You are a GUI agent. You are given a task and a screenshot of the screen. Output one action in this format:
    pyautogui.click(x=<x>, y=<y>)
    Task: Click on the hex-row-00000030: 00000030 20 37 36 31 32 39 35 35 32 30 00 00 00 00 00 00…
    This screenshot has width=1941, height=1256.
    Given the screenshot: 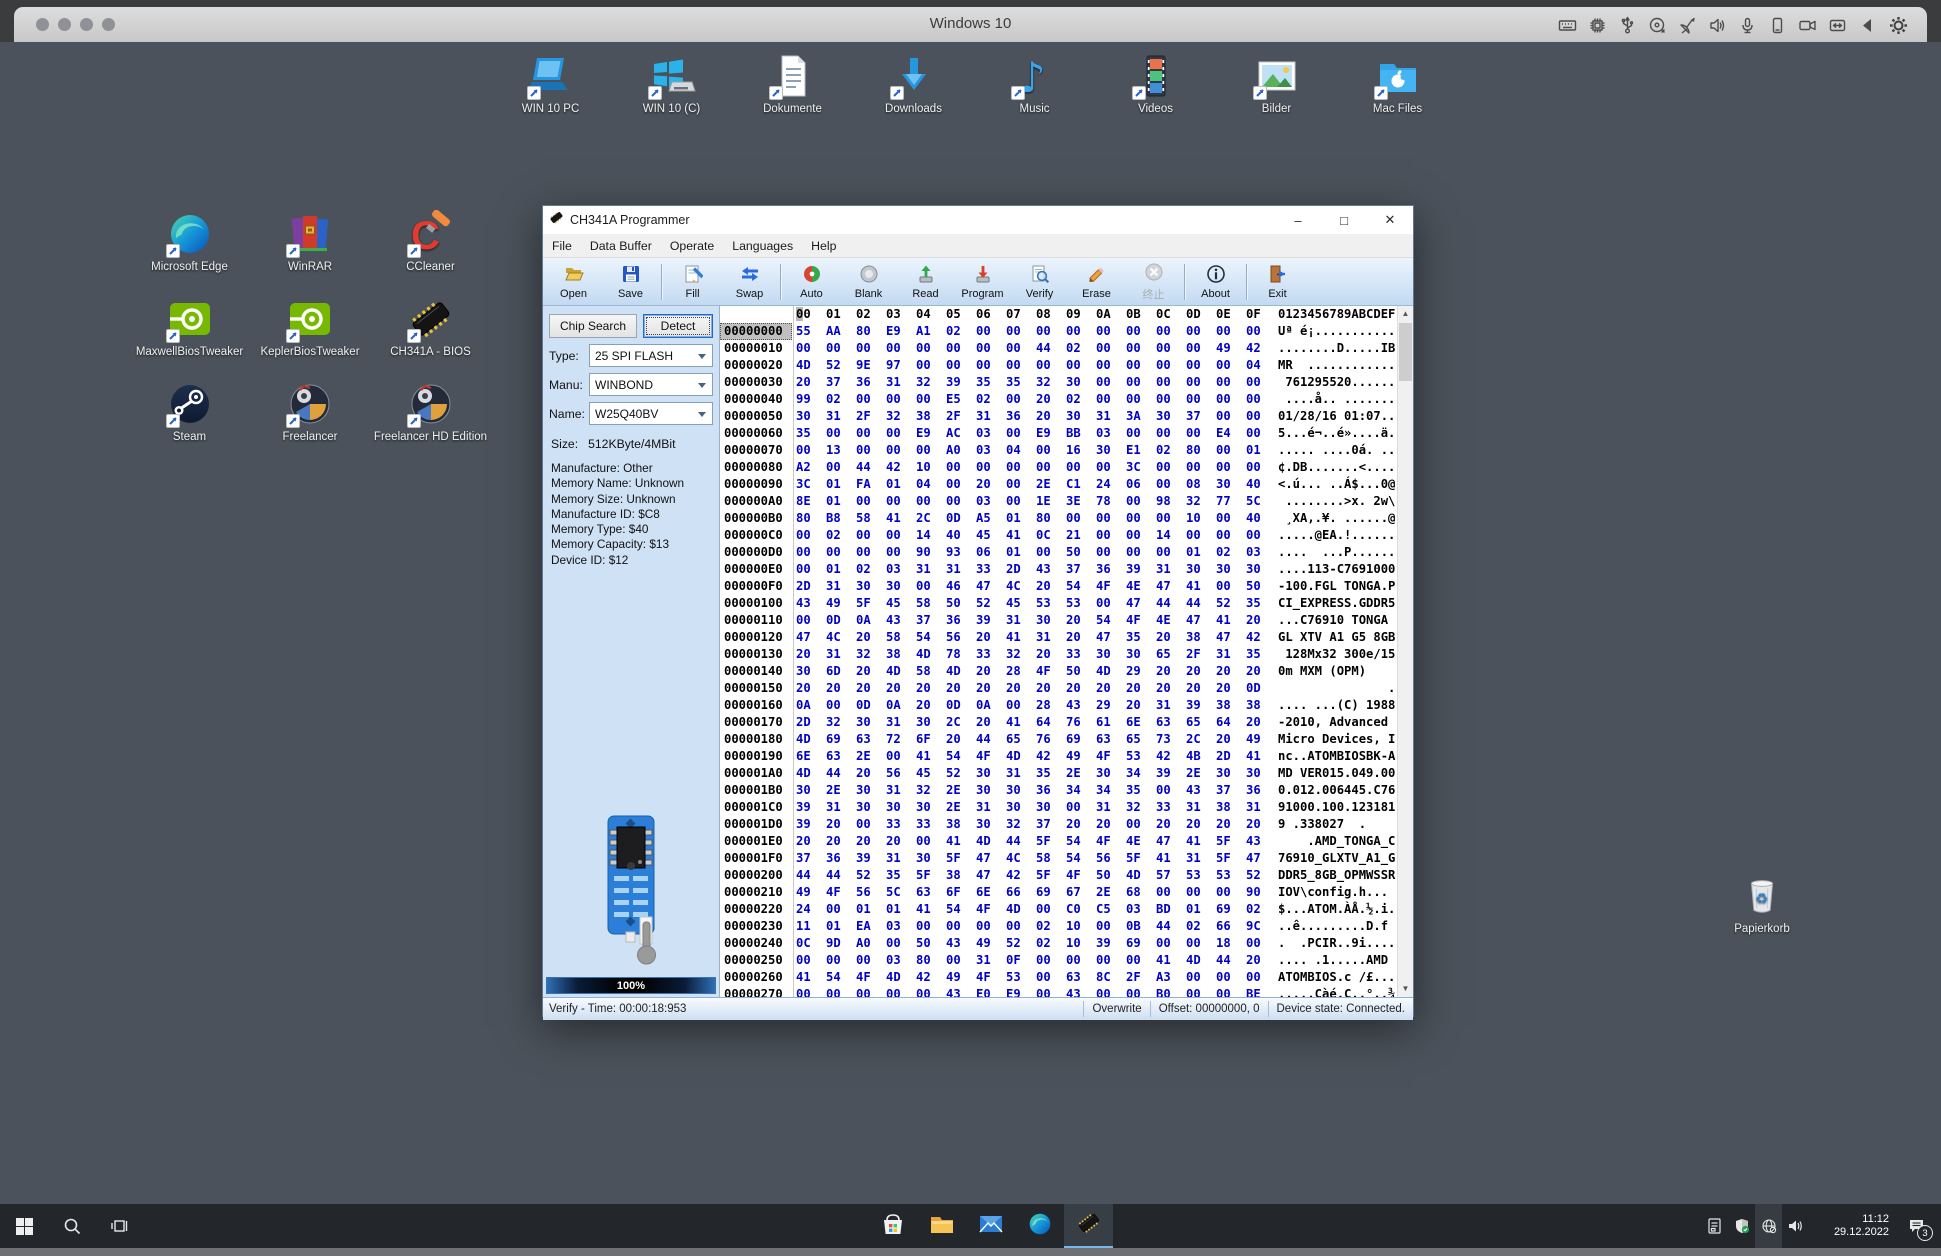 What is the action you would take?
    pyautogui.click(x=1066, y=382)
    